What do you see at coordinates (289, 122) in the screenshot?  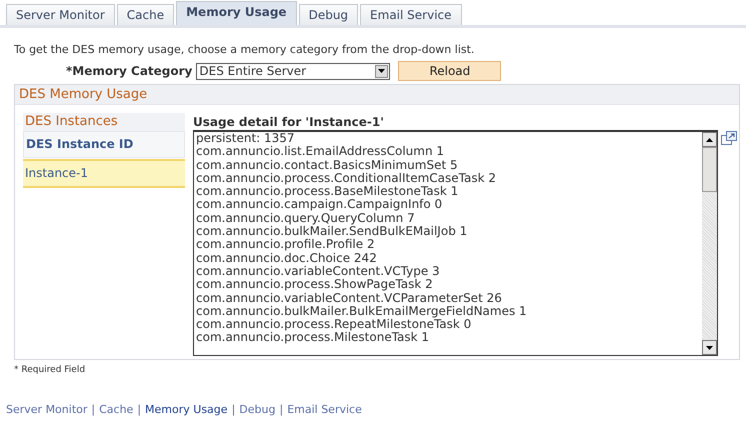 I see `usage-label: Usage detail for 'Instance-1'` at bounding box center [289, 122].